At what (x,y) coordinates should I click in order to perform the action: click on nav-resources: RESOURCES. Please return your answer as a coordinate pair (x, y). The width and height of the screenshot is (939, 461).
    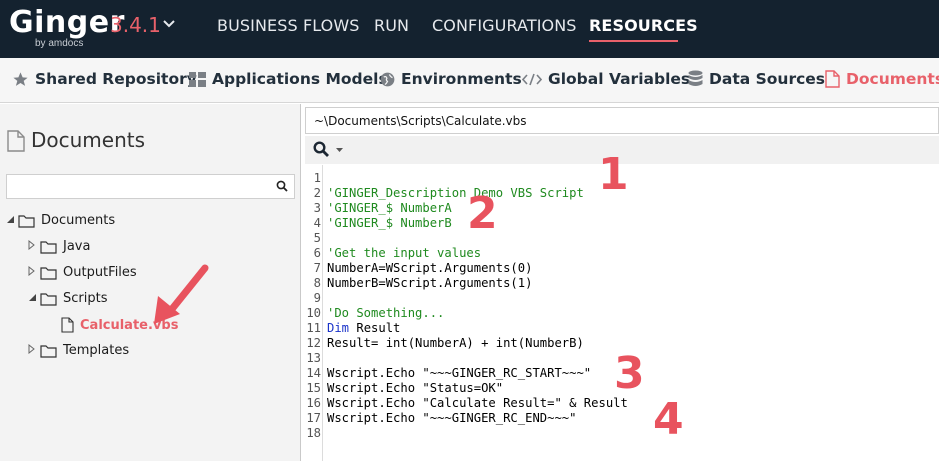
    Looking at the image, I should click on (643, 25).